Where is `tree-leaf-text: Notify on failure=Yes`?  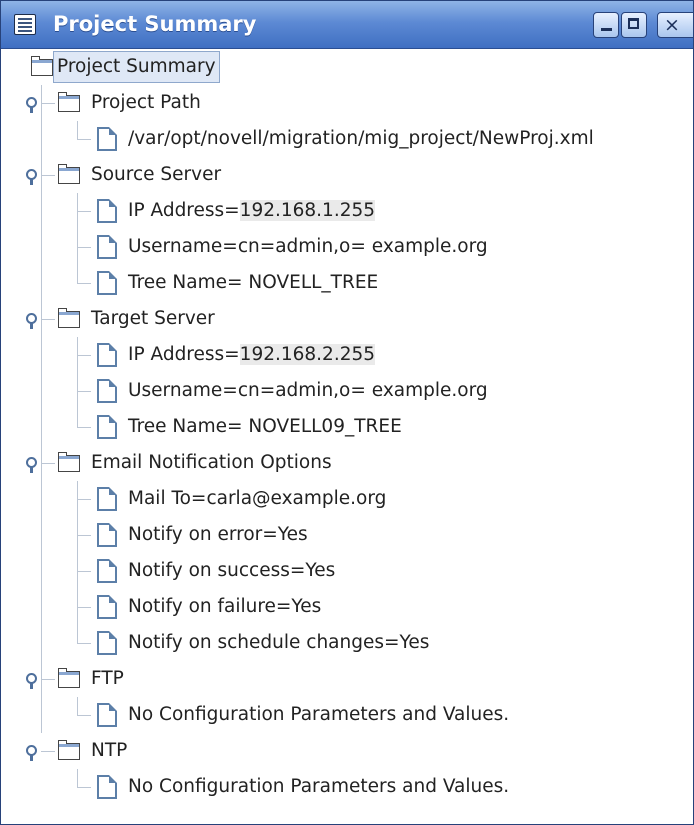
tree-leaf-text: Notify on failure=Yes is located at coordinates (225, 606).